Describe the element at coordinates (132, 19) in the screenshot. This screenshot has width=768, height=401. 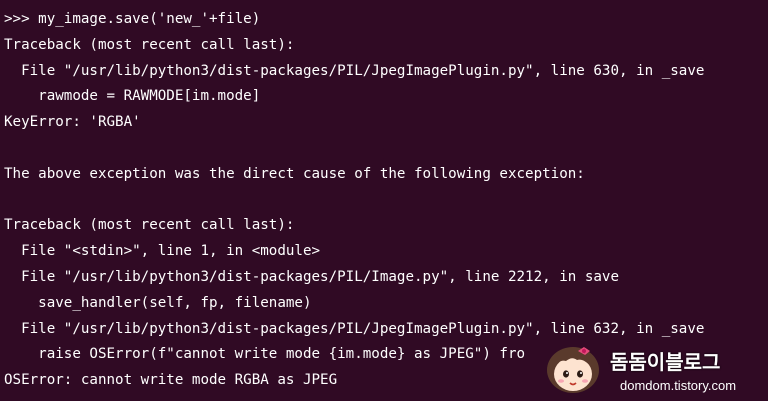
I see `terminal-line: >>> my_image.save('new_'+file)` at that location.